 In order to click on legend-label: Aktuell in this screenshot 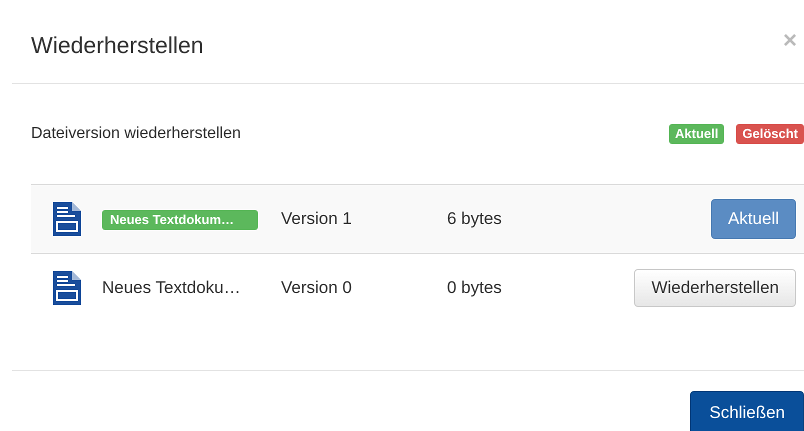, I will do `click(696, 134)`.